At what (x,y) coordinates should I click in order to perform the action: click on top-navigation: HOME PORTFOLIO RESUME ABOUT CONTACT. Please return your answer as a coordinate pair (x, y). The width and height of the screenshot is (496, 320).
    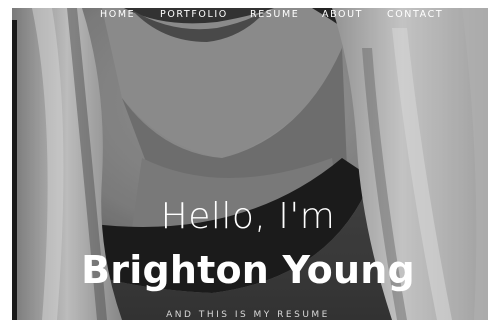
    Looking at the image, I should click on (248, 17).